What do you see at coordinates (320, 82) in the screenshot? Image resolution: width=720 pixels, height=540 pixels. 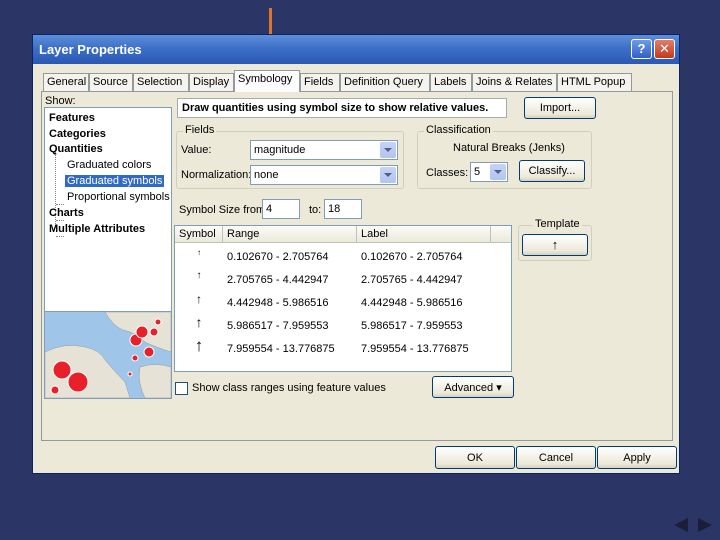 I see `tab-fields: Fields` at bounding box center [320, 82].